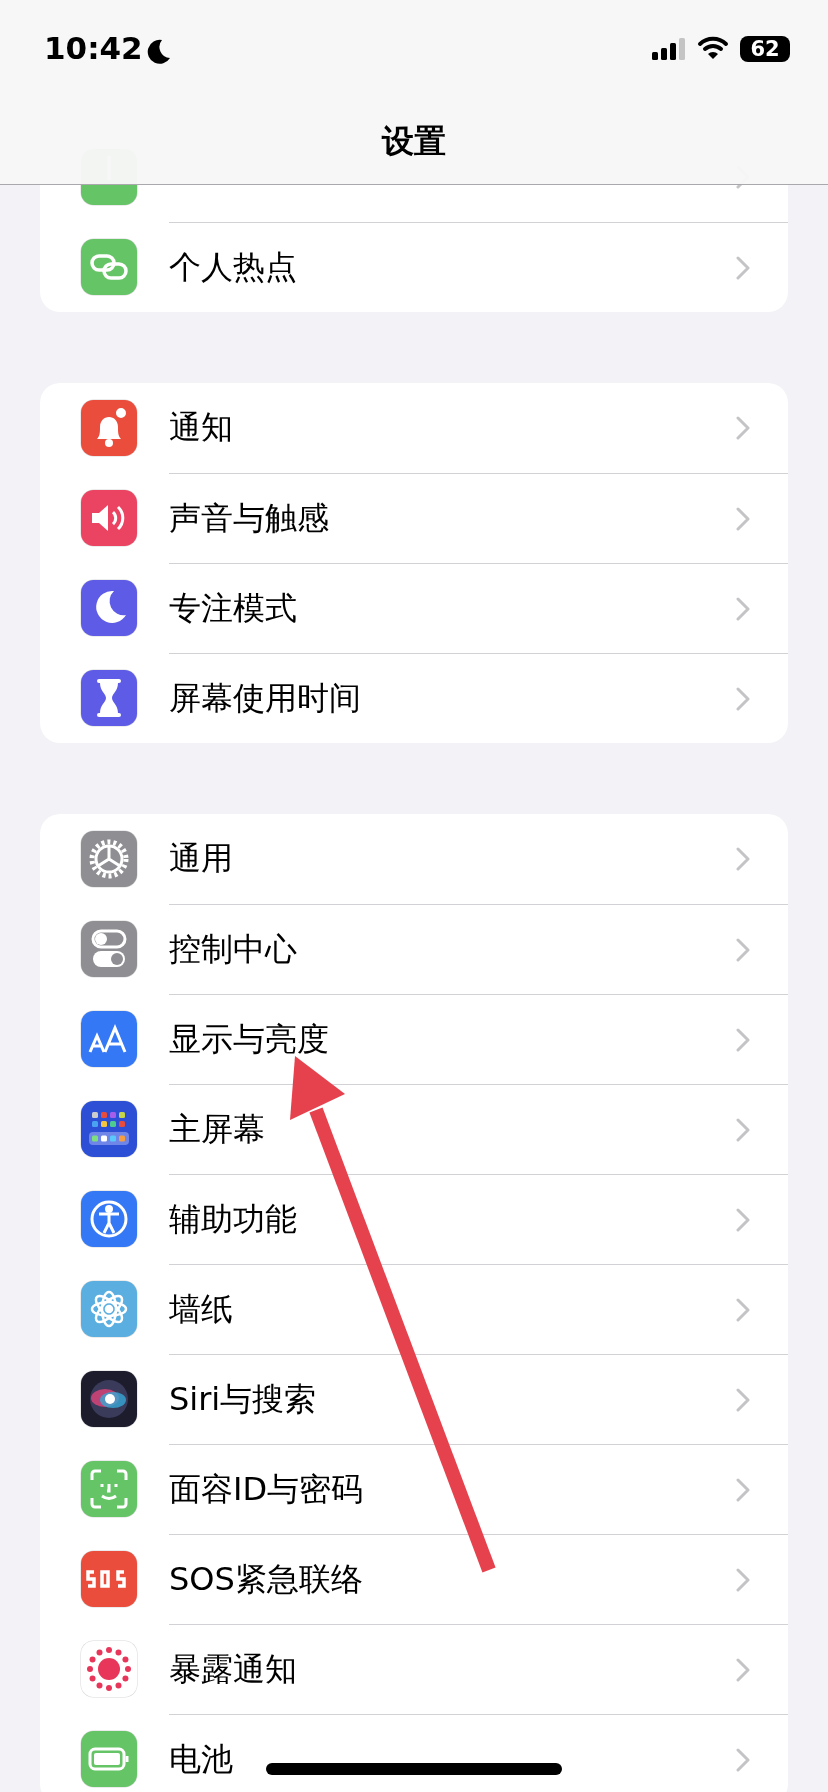  What do you see at coordinates (452, 1759) in the screenshot?
I see `settings-item: 电池` at bounding box center [452, 1759].